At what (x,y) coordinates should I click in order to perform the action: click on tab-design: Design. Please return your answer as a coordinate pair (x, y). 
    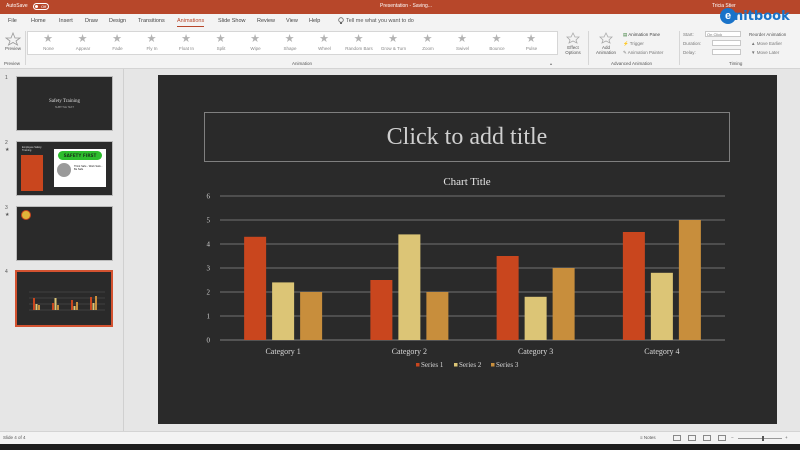
    Looking at the image, I should click on (117, 21).